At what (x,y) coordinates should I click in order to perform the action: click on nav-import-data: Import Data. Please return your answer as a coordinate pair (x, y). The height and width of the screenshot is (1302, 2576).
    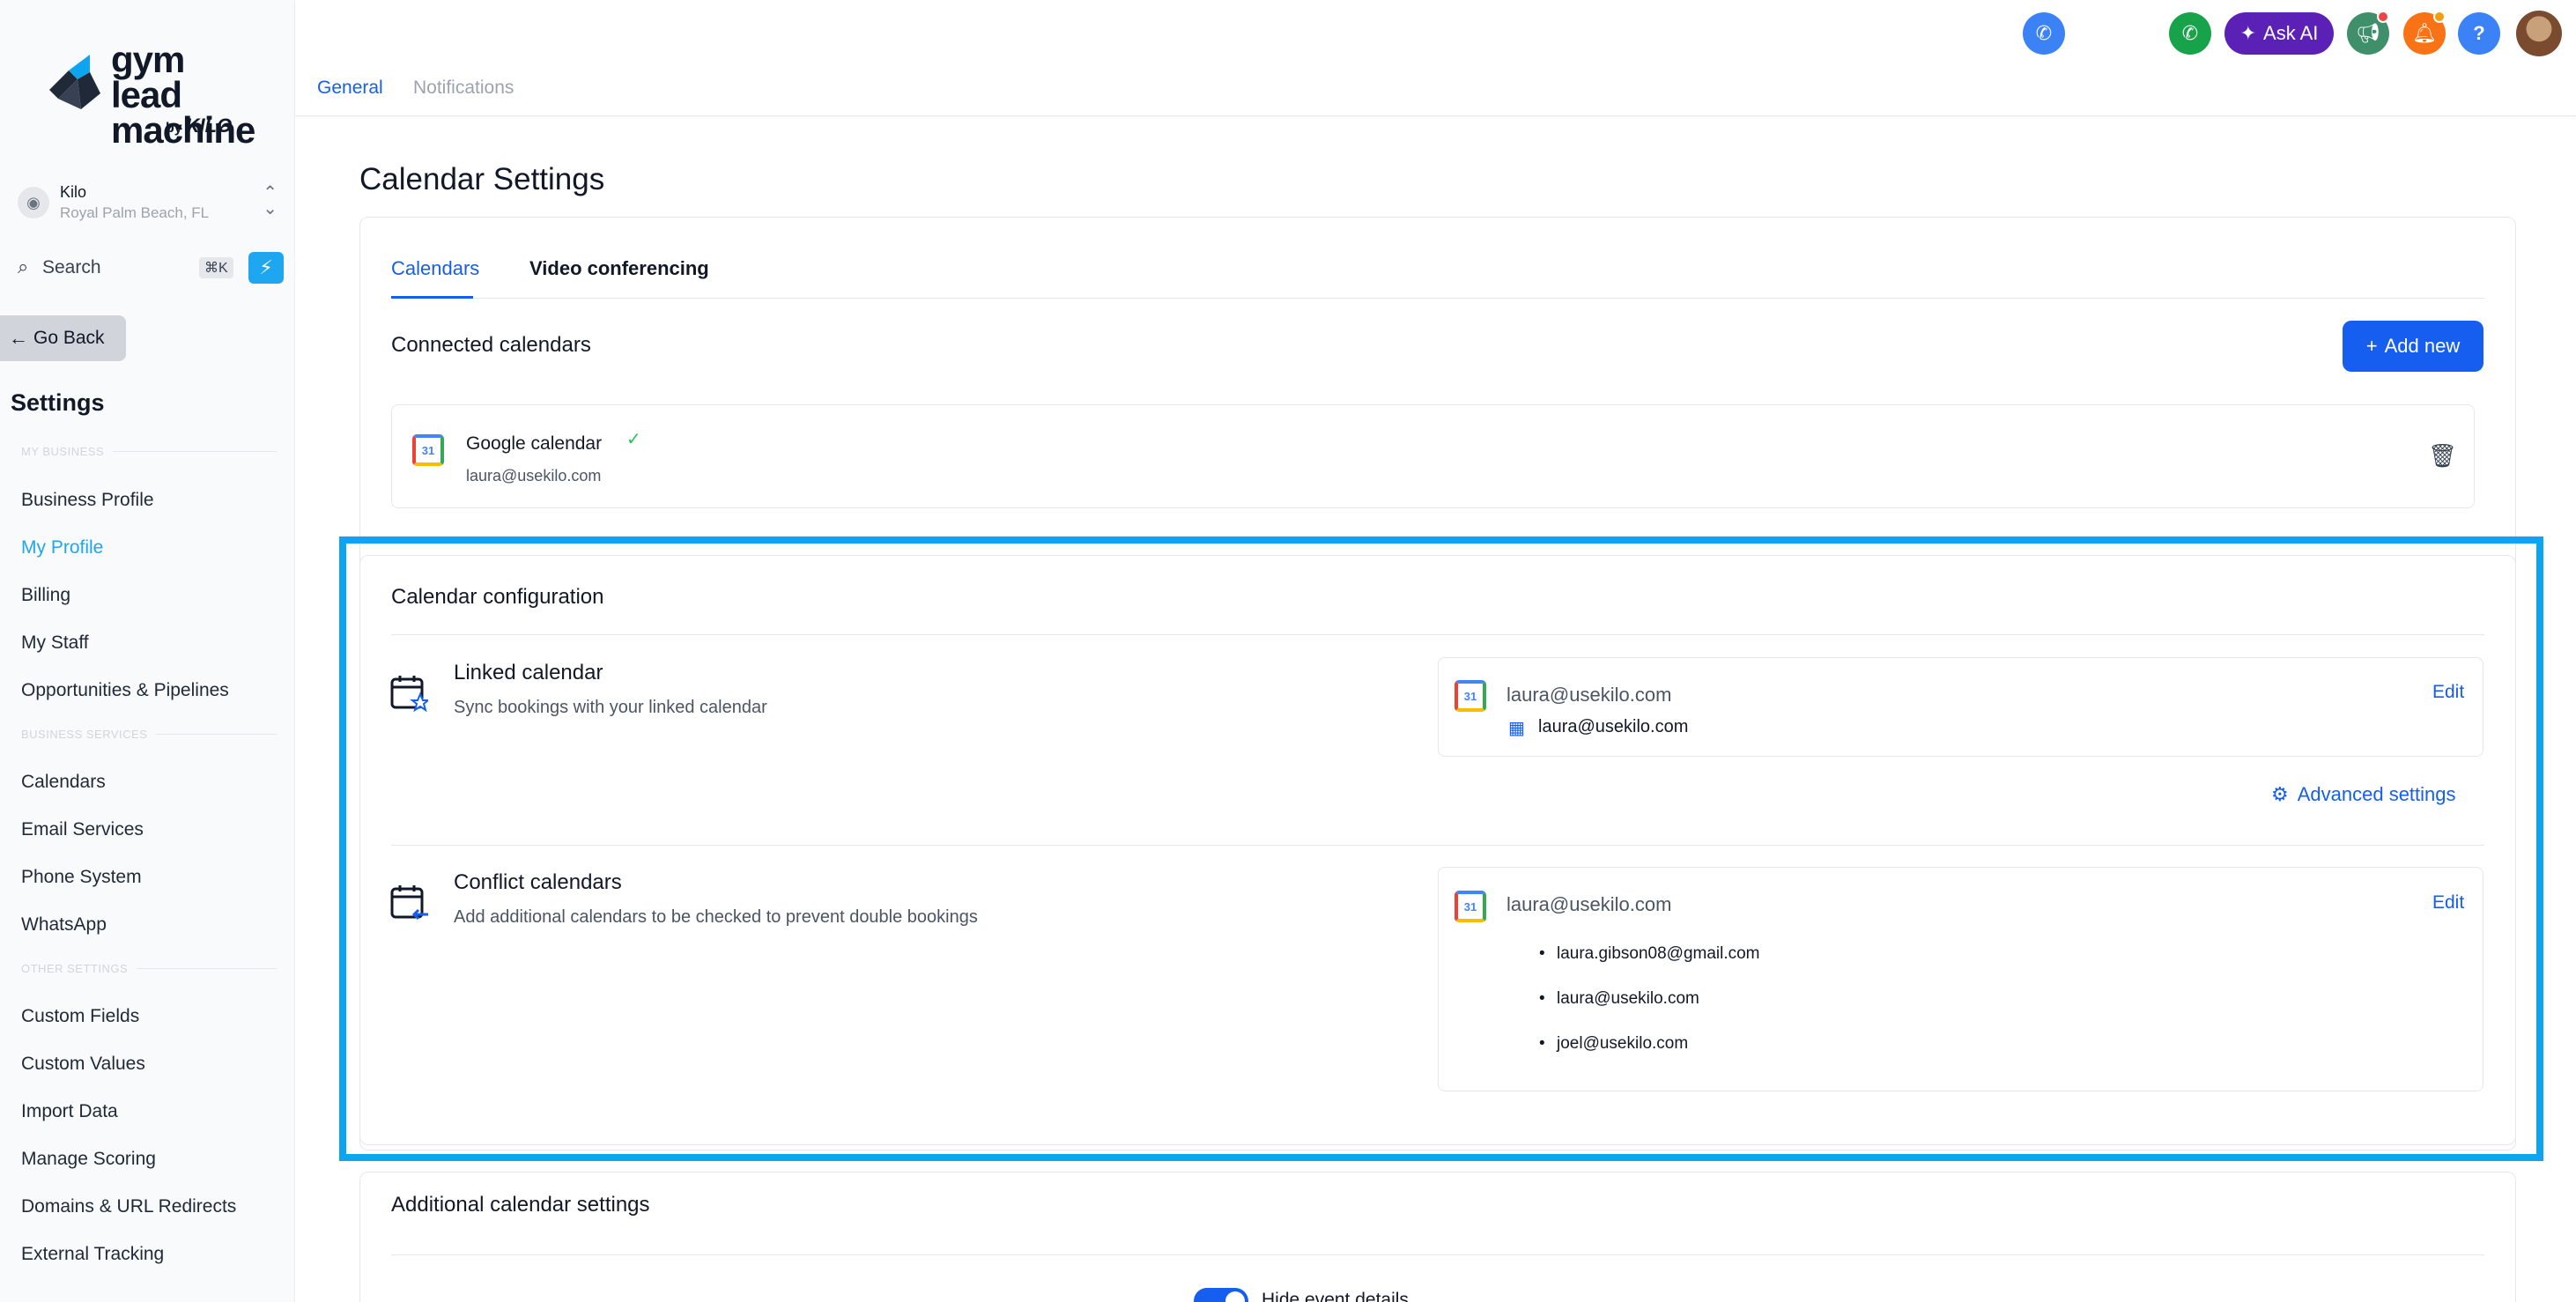
    Looking at the image, I should click on (70, 1111).